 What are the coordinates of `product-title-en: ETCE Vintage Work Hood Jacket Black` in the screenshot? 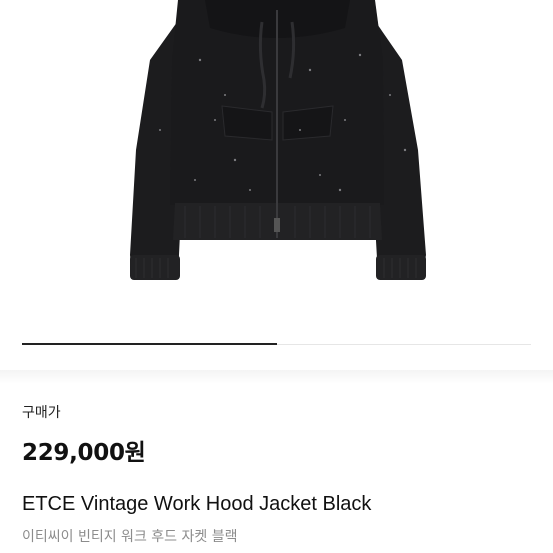 It's located at (197, 504).